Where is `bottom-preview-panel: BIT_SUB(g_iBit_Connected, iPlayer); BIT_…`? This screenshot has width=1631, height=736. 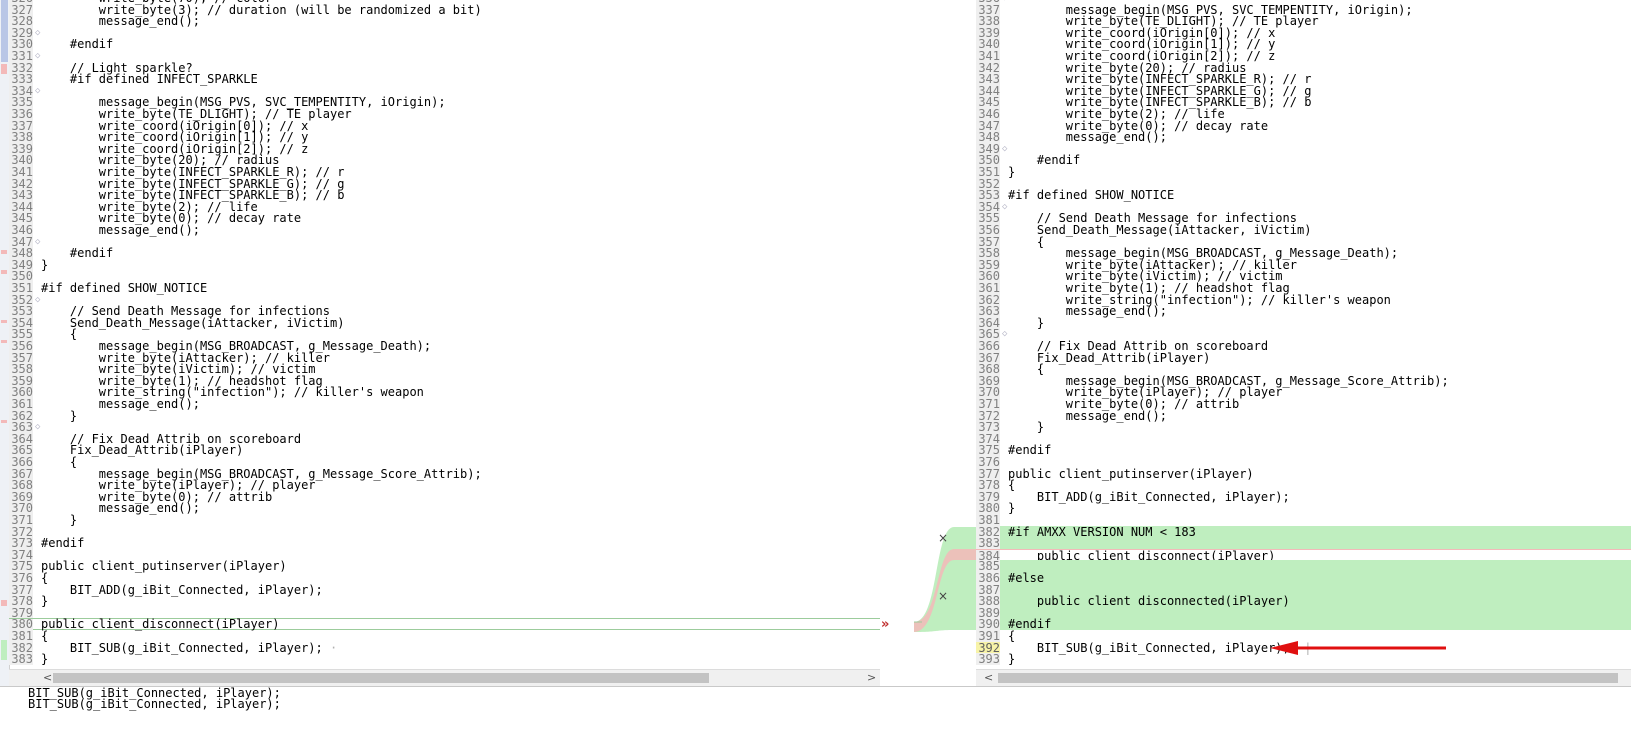 bottom-preview-panel: BIT_SUB(g_iBit_Connected, iPlayer); BIT_… is located at coordinates (815, 711).